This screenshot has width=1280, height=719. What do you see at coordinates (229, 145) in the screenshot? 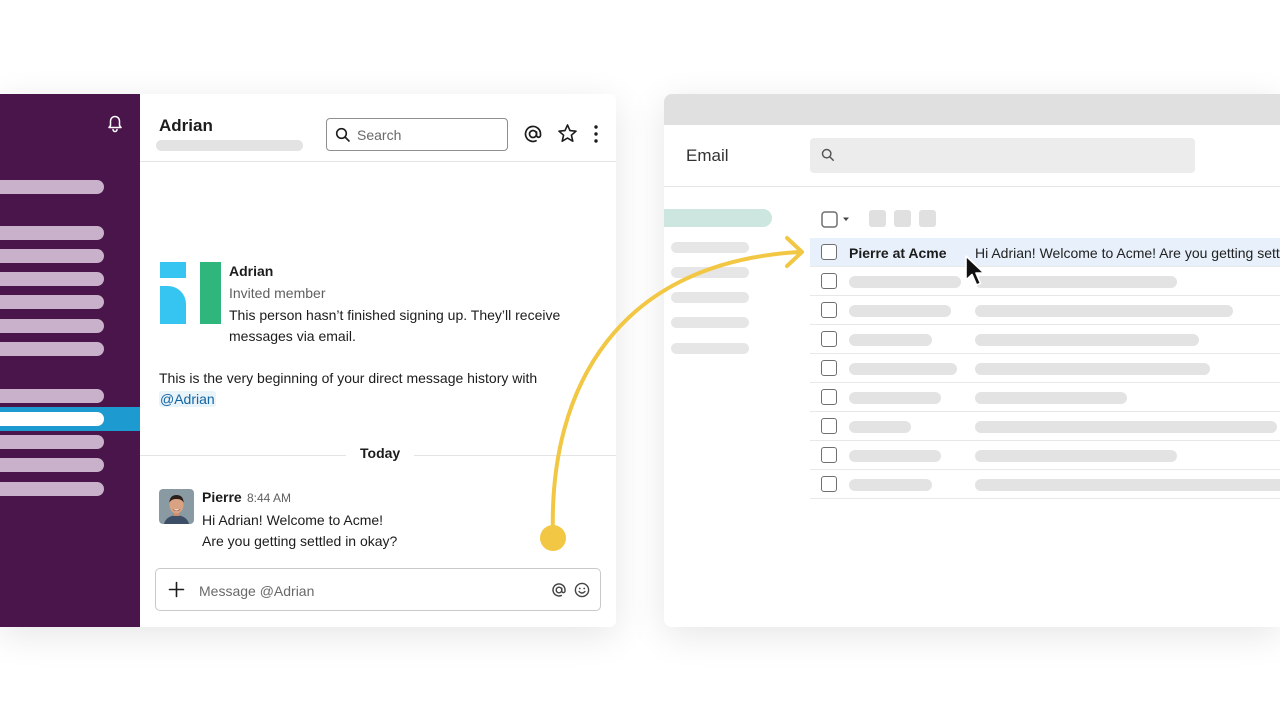
I see `channel-subtitle-placeholder` at bounding box center [229, 145].